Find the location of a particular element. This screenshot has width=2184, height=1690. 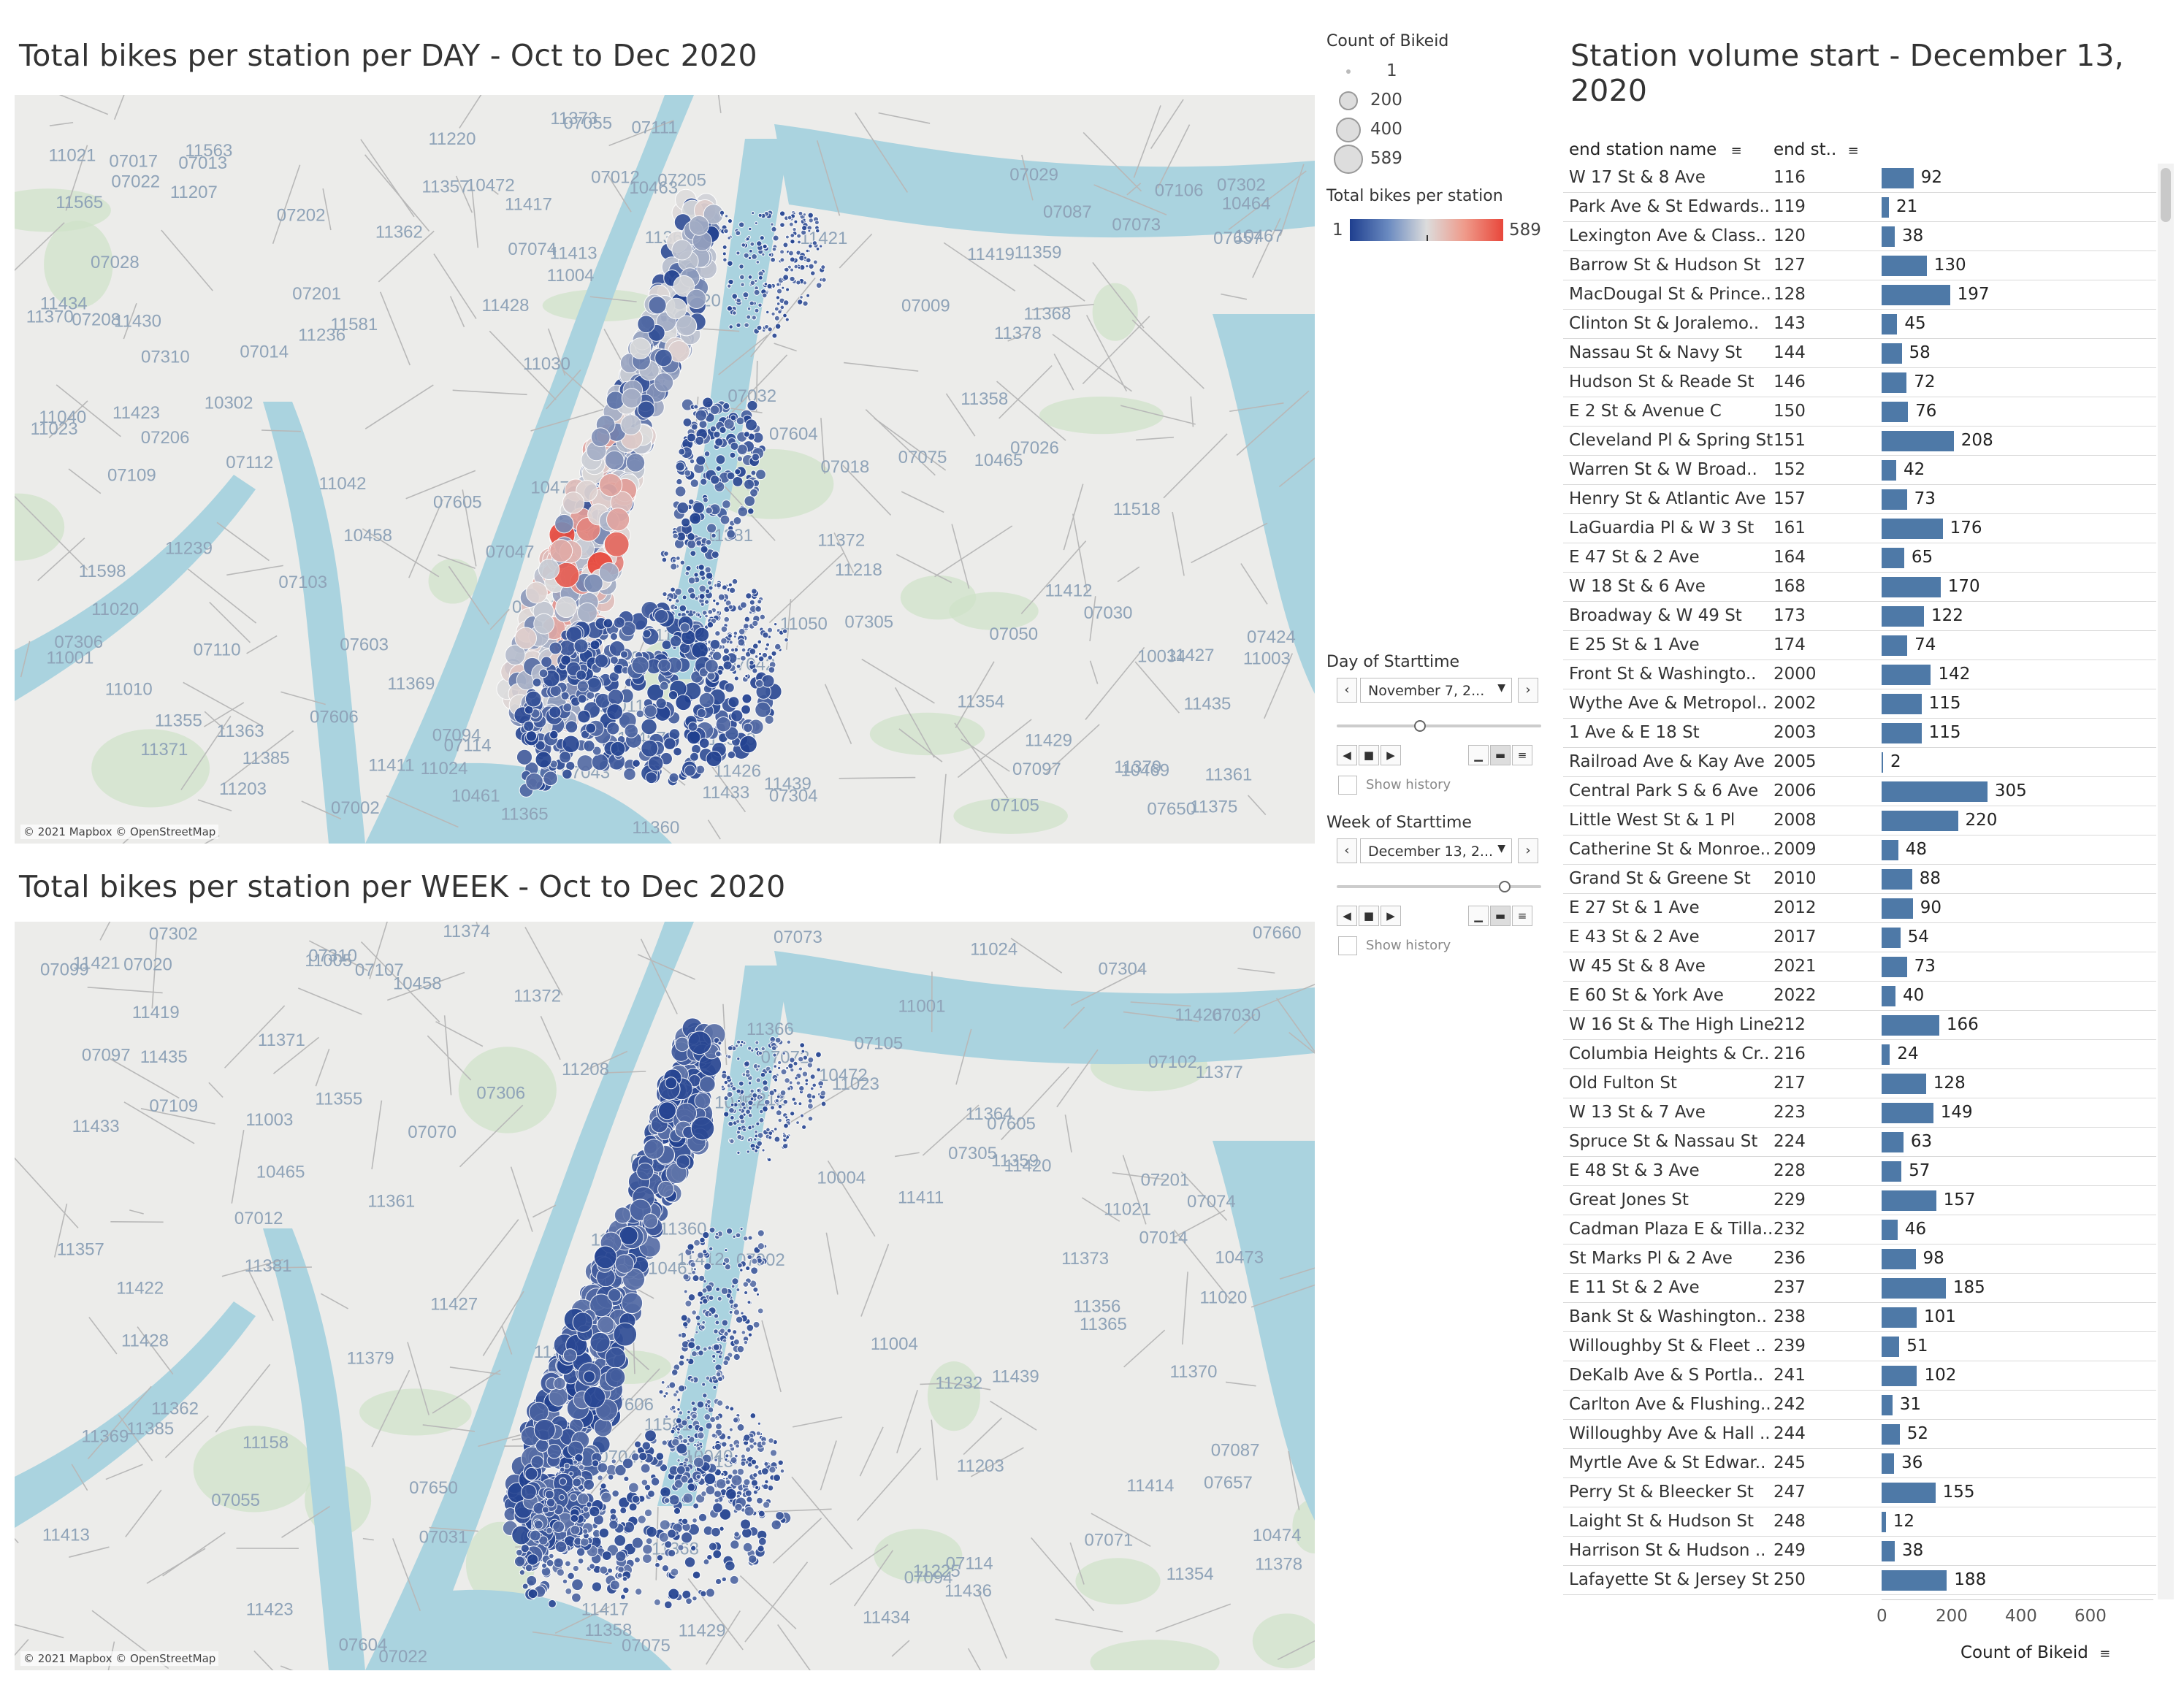

table-row: Lafayette St & Jersey St 250 188 is located at coordinates (1859, 1580).